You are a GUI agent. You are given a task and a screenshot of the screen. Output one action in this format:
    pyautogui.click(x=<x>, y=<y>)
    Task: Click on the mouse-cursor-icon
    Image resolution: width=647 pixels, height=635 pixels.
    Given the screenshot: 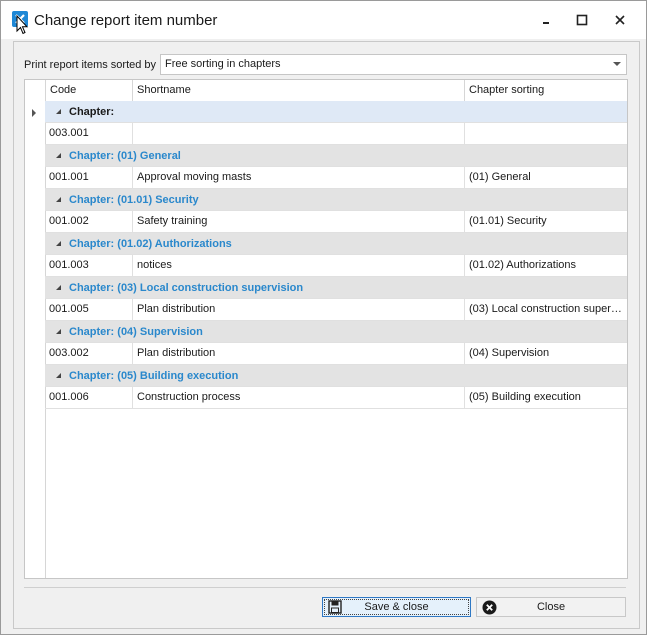 What is the action you would take?
    pyautogui.click(x=22, y=25)
    